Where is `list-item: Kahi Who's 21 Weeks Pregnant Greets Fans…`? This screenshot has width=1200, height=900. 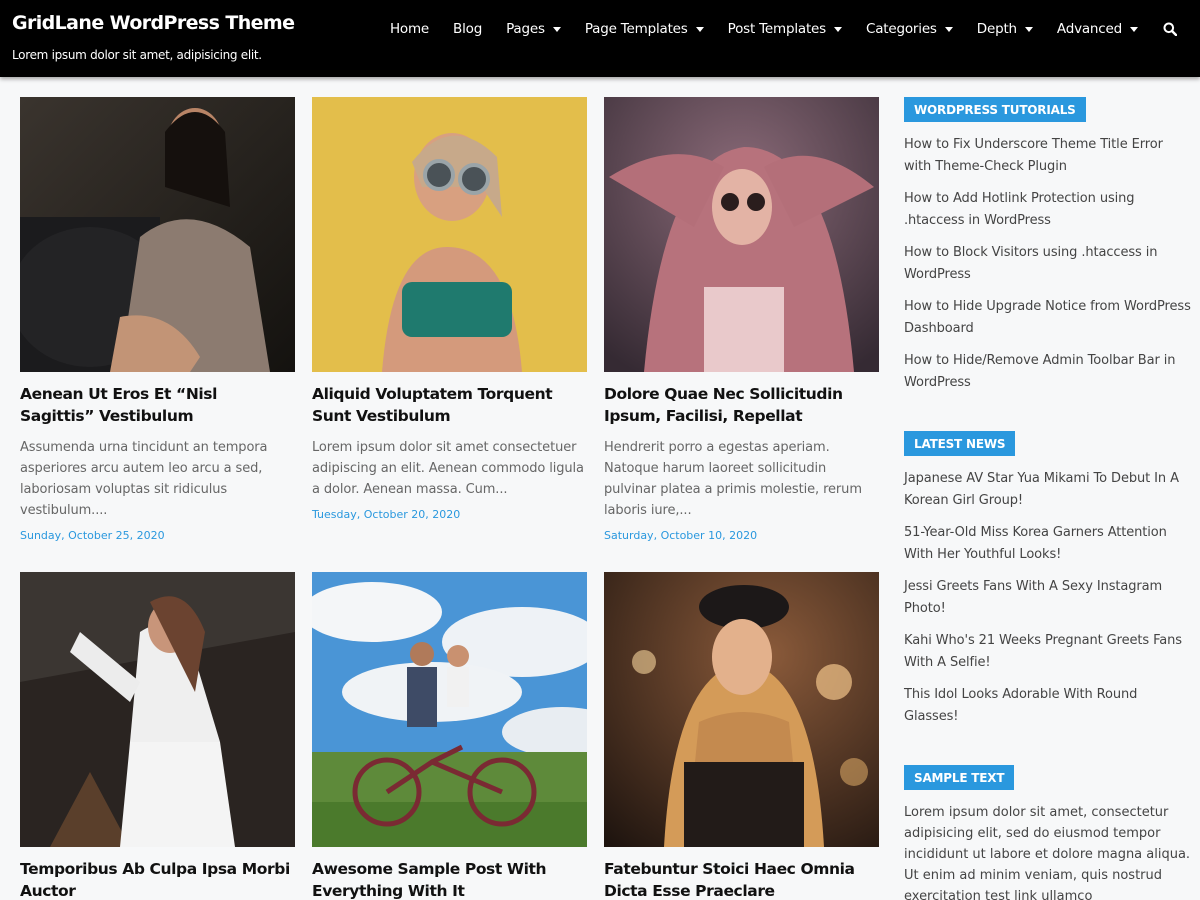 list-item: Kahi Who's 21 Weeks Pregnant Greets Fans… is located at coordinates (1049, 651).